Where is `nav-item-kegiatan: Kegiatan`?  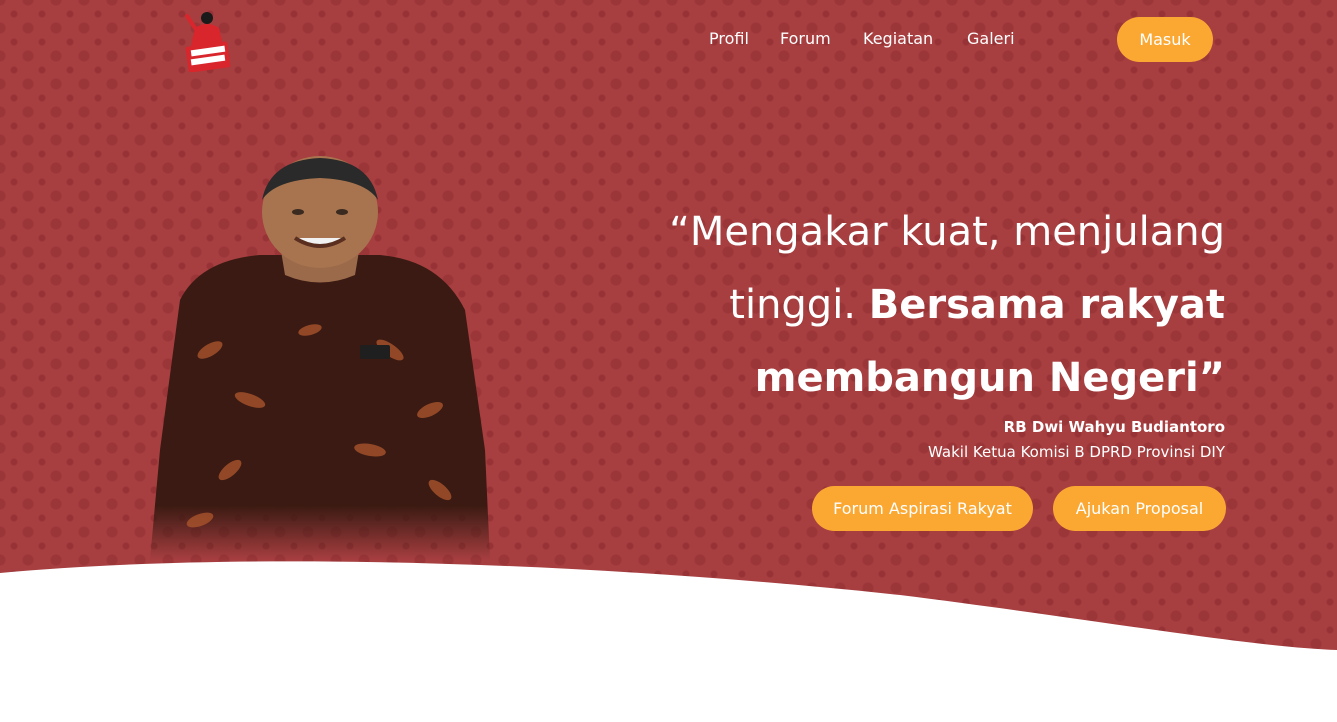
nav-item-kegiatan: Kegiatan is located at coordinates (898, 38).